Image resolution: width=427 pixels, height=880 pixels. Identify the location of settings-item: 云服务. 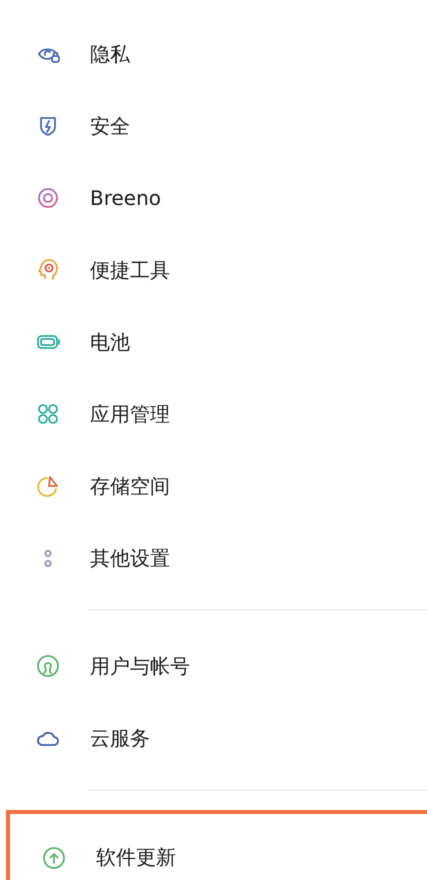
(213, 738).